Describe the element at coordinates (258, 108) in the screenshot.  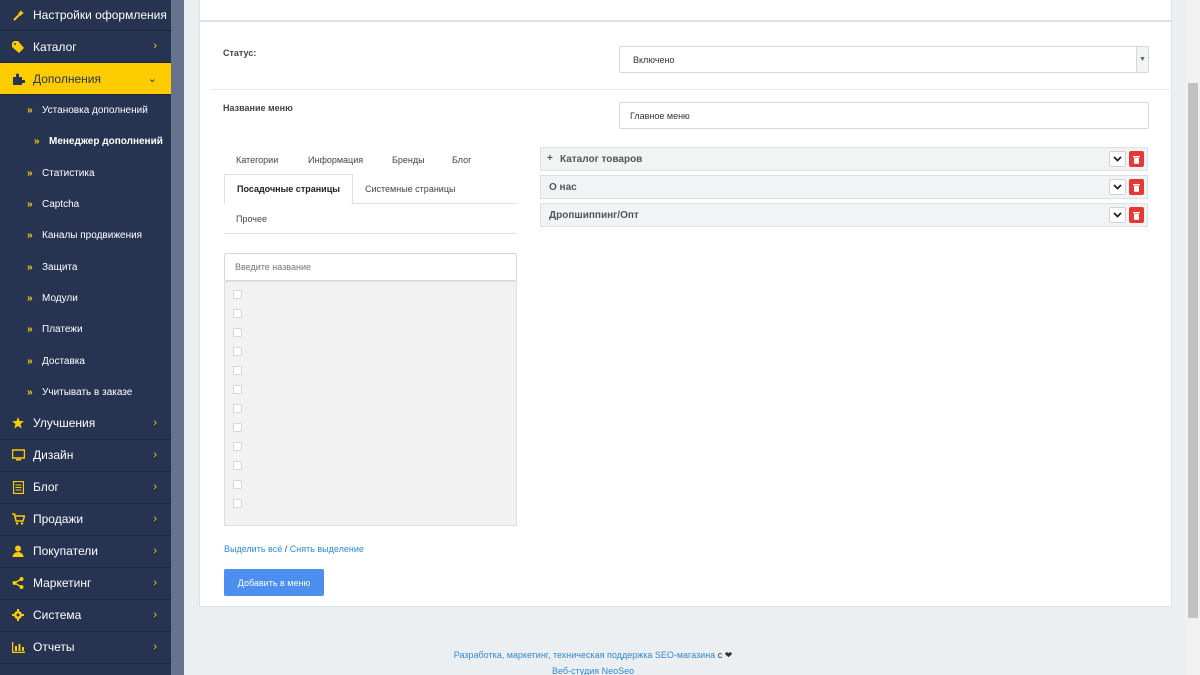
I see `menu-name-label: Название меню` at that location.